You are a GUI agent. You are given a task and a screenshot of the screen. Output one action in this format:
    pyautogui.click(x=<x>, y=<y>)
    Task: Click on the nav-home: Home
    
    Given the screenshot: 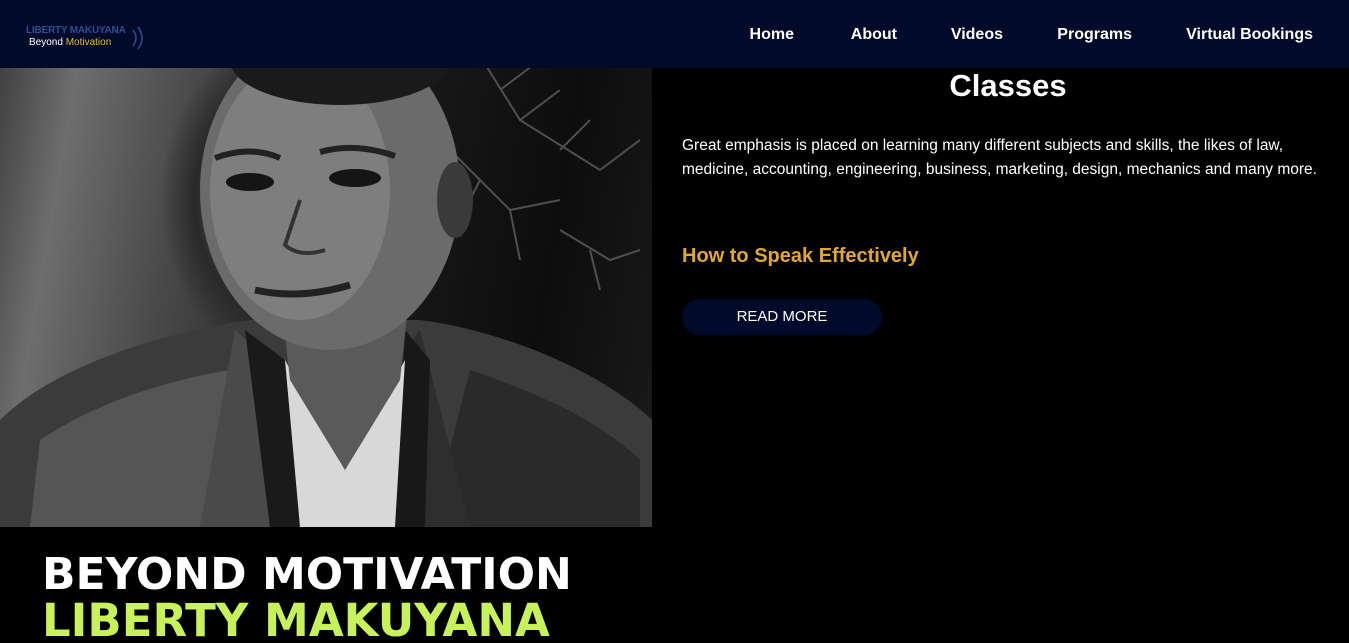 What is the action you would take?
    pyautogui.click(x=772, y=35)
    